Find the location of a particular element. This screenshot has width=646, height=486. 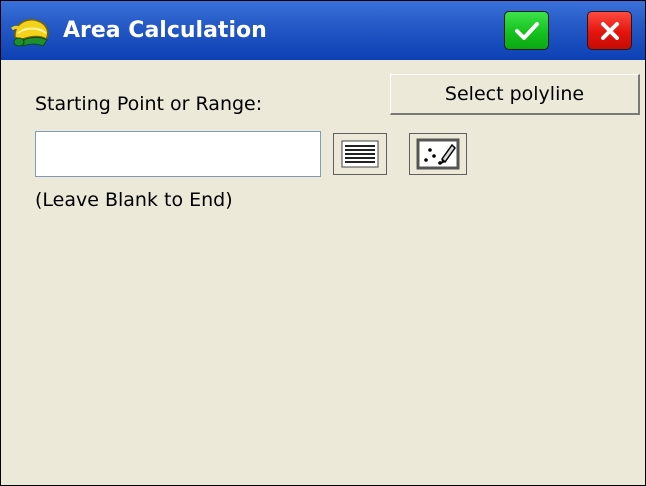

window-title: Area Calculation is located at coordinates (165, 30).